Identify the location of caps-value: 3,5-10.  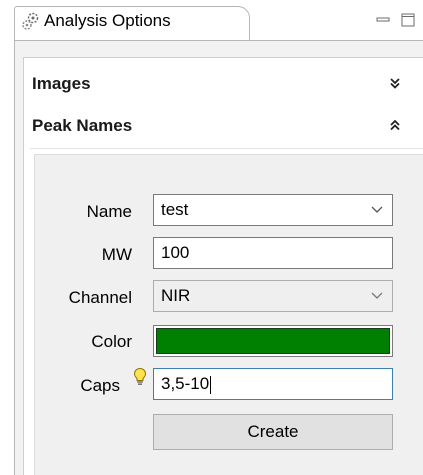
(185, 383).